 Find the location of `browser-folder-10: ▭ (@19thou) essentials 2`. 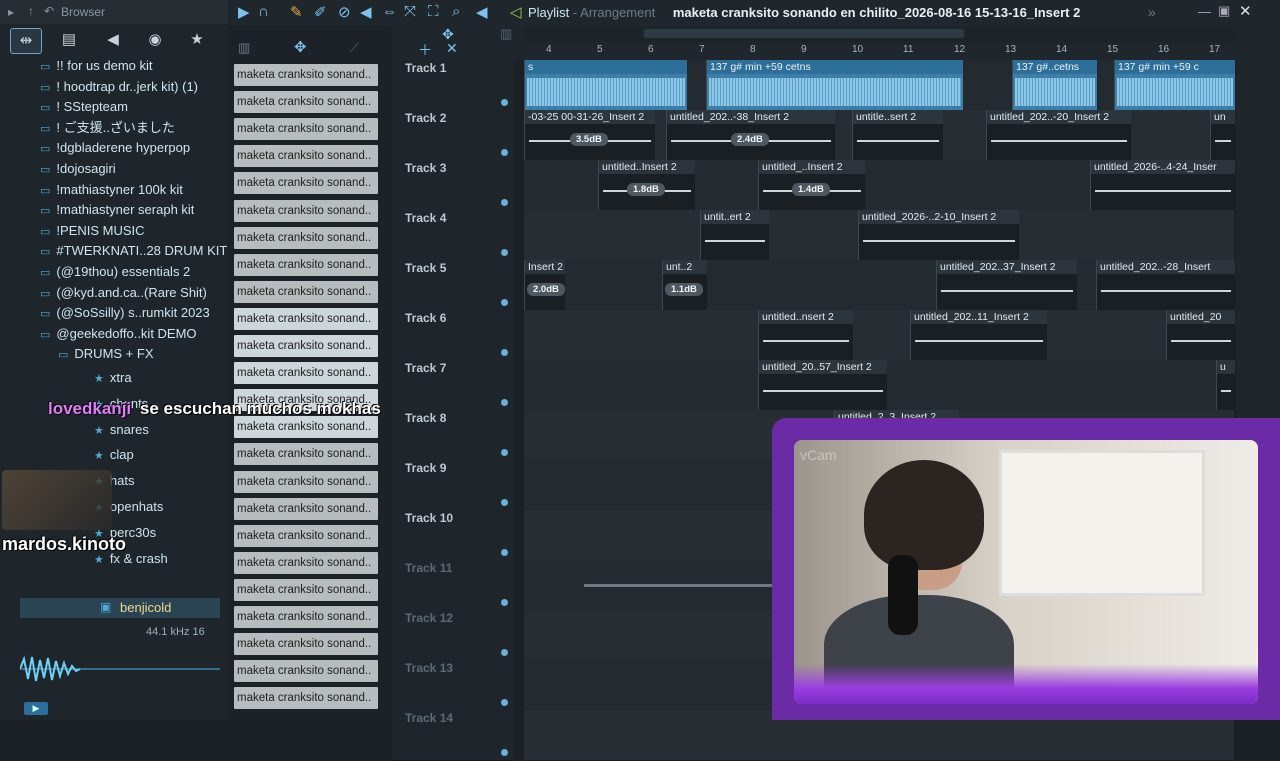

browser-folder-10: ▭ (@19thou) essentials 2 is located at coordinates (115, 272).